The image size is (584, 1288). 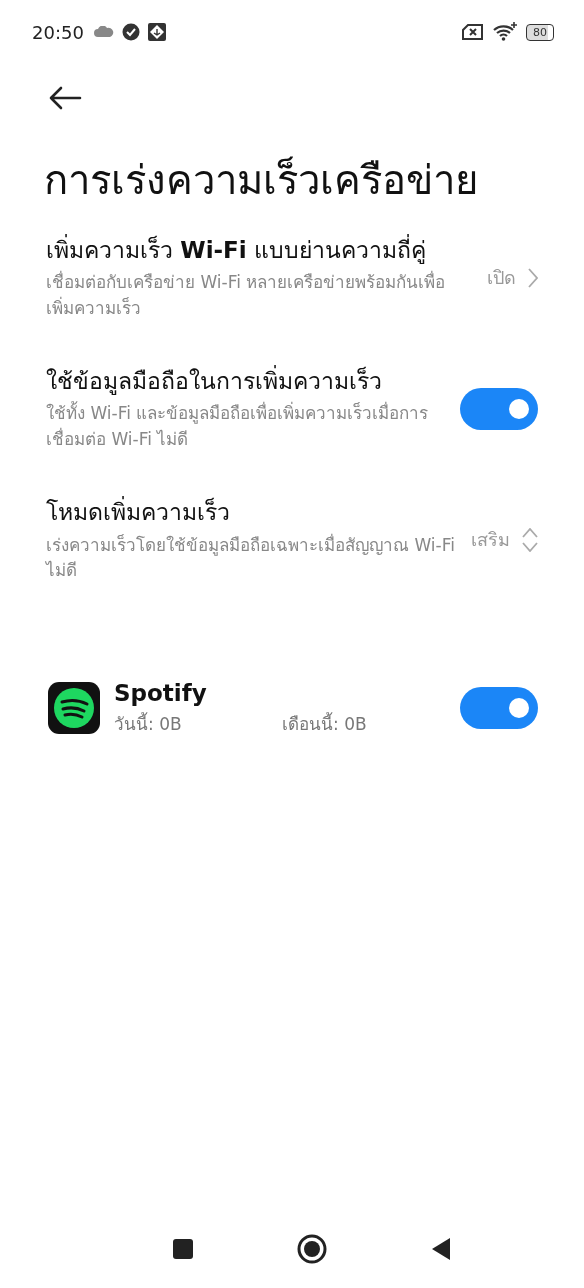 What do you see at coordinates (103, 32) in the screenshot?
I see `cloud-icon` at bounding box center [103, 32].